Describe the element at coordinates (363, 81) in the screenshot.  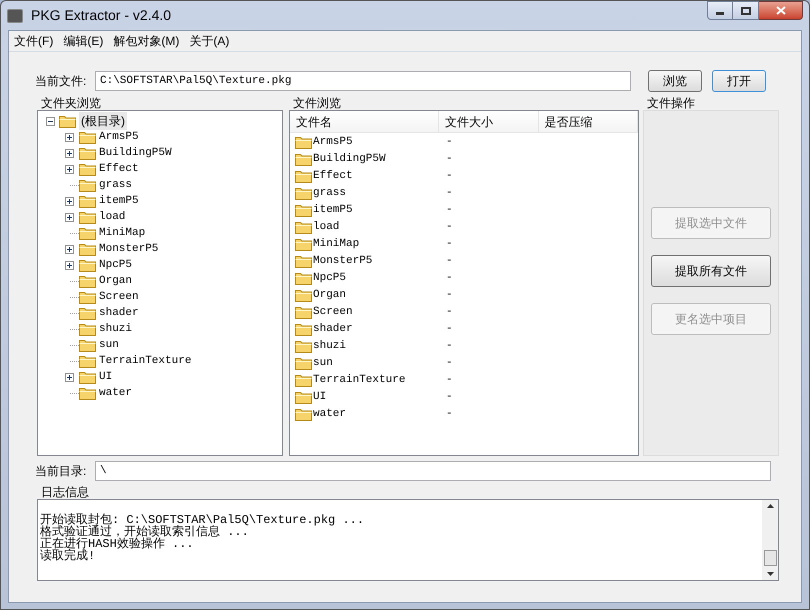
I see `input-field: C:\SOFTSTAR\Pal5Q\Texture.pkg` at that location.